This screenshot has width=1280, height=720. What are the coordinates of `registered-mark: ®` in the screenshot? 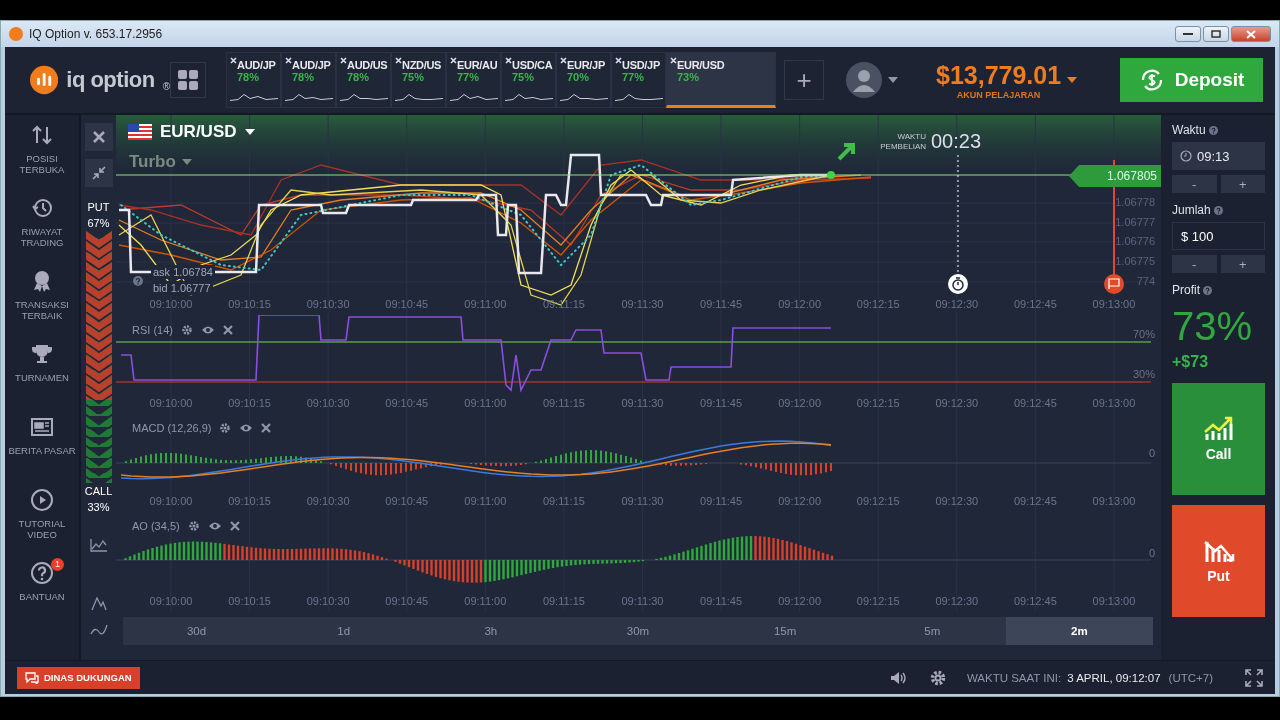 It's located at (166, 86).